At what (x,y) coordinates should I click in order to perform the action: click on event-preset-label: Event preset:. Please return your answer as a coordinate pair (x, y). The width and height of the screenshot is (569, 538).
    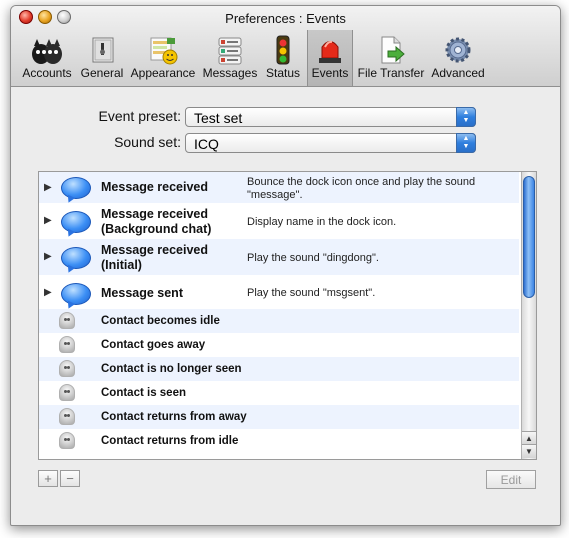
    Looking at the image, I should click on (140, 116).